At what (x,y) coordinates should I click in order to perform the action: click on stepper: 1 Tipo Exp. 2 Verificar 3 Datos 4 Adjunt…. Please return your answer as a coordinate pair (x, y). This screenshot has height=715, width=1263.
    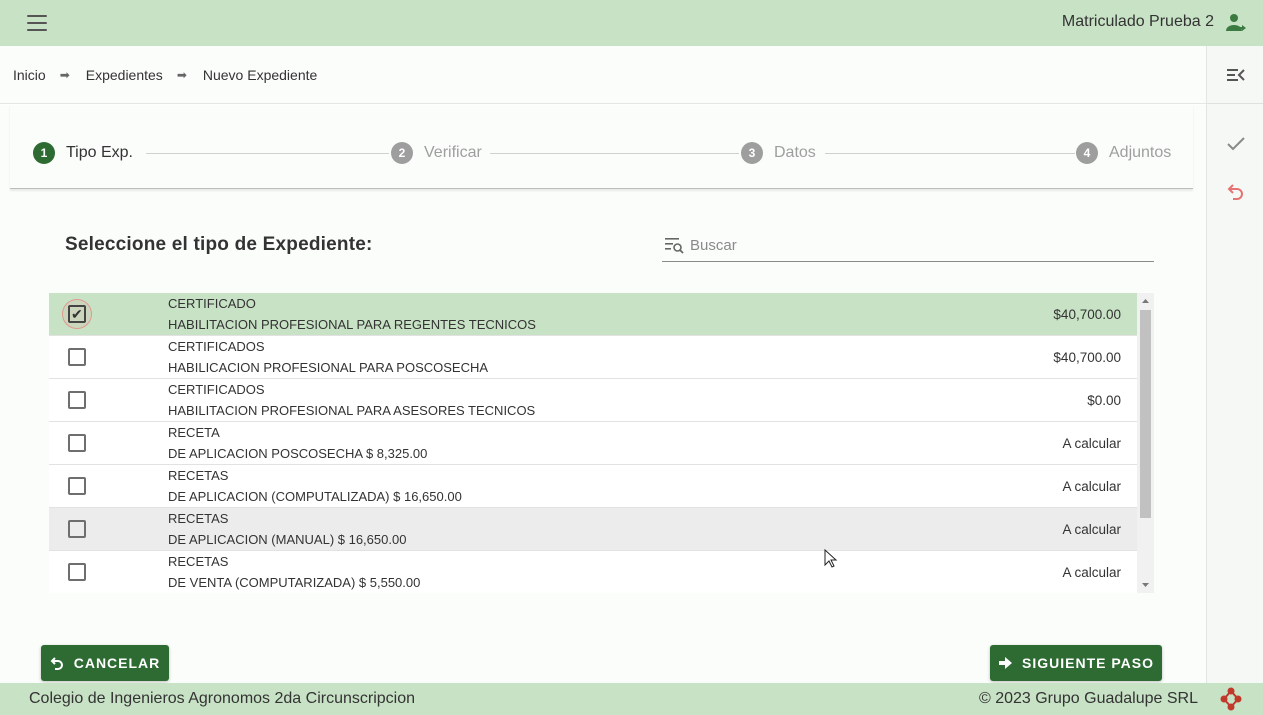
    Looking at the image, I should click on (601, 147).